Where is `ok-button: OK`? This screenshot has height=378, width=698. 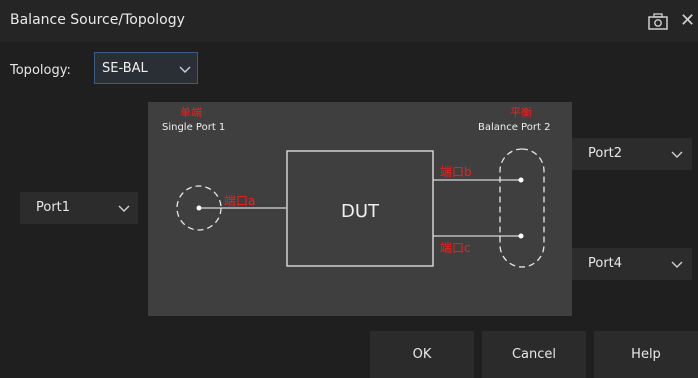 ok-button: OK is located at coordinates (422, 354).